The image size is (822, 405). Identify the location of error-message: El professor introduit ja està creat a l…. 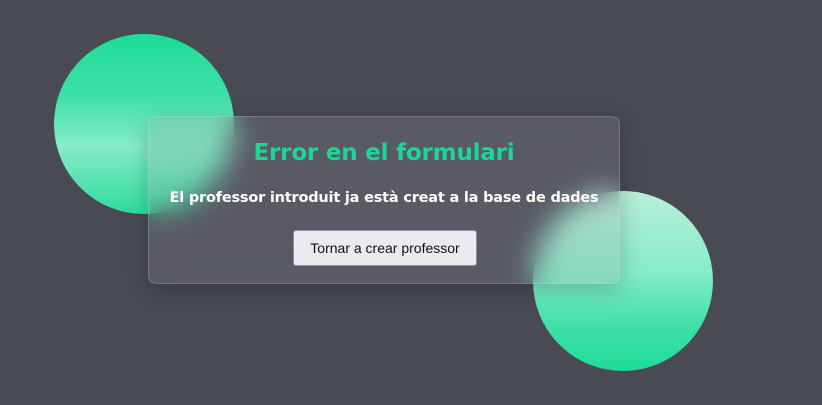
(384, 198).